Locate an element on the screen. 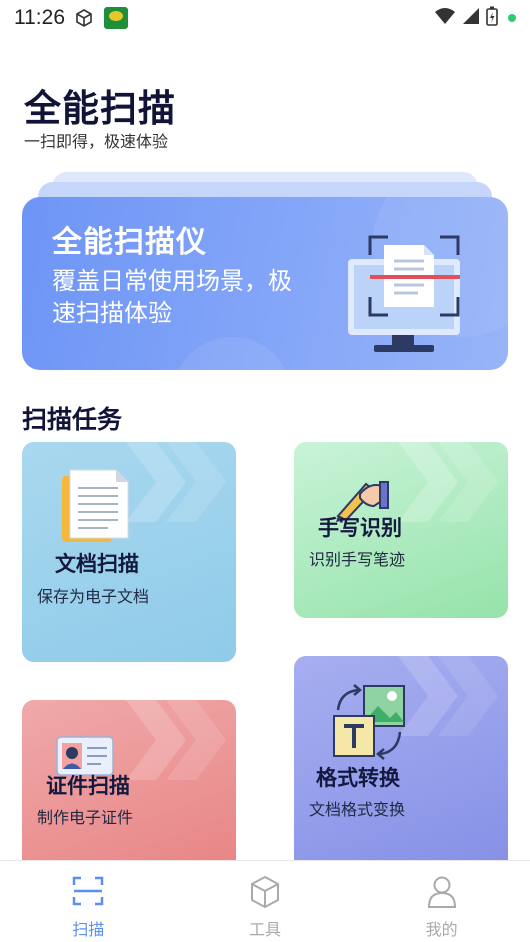  nav-item-scan: 扫描 is located at coordinates (88, 901).